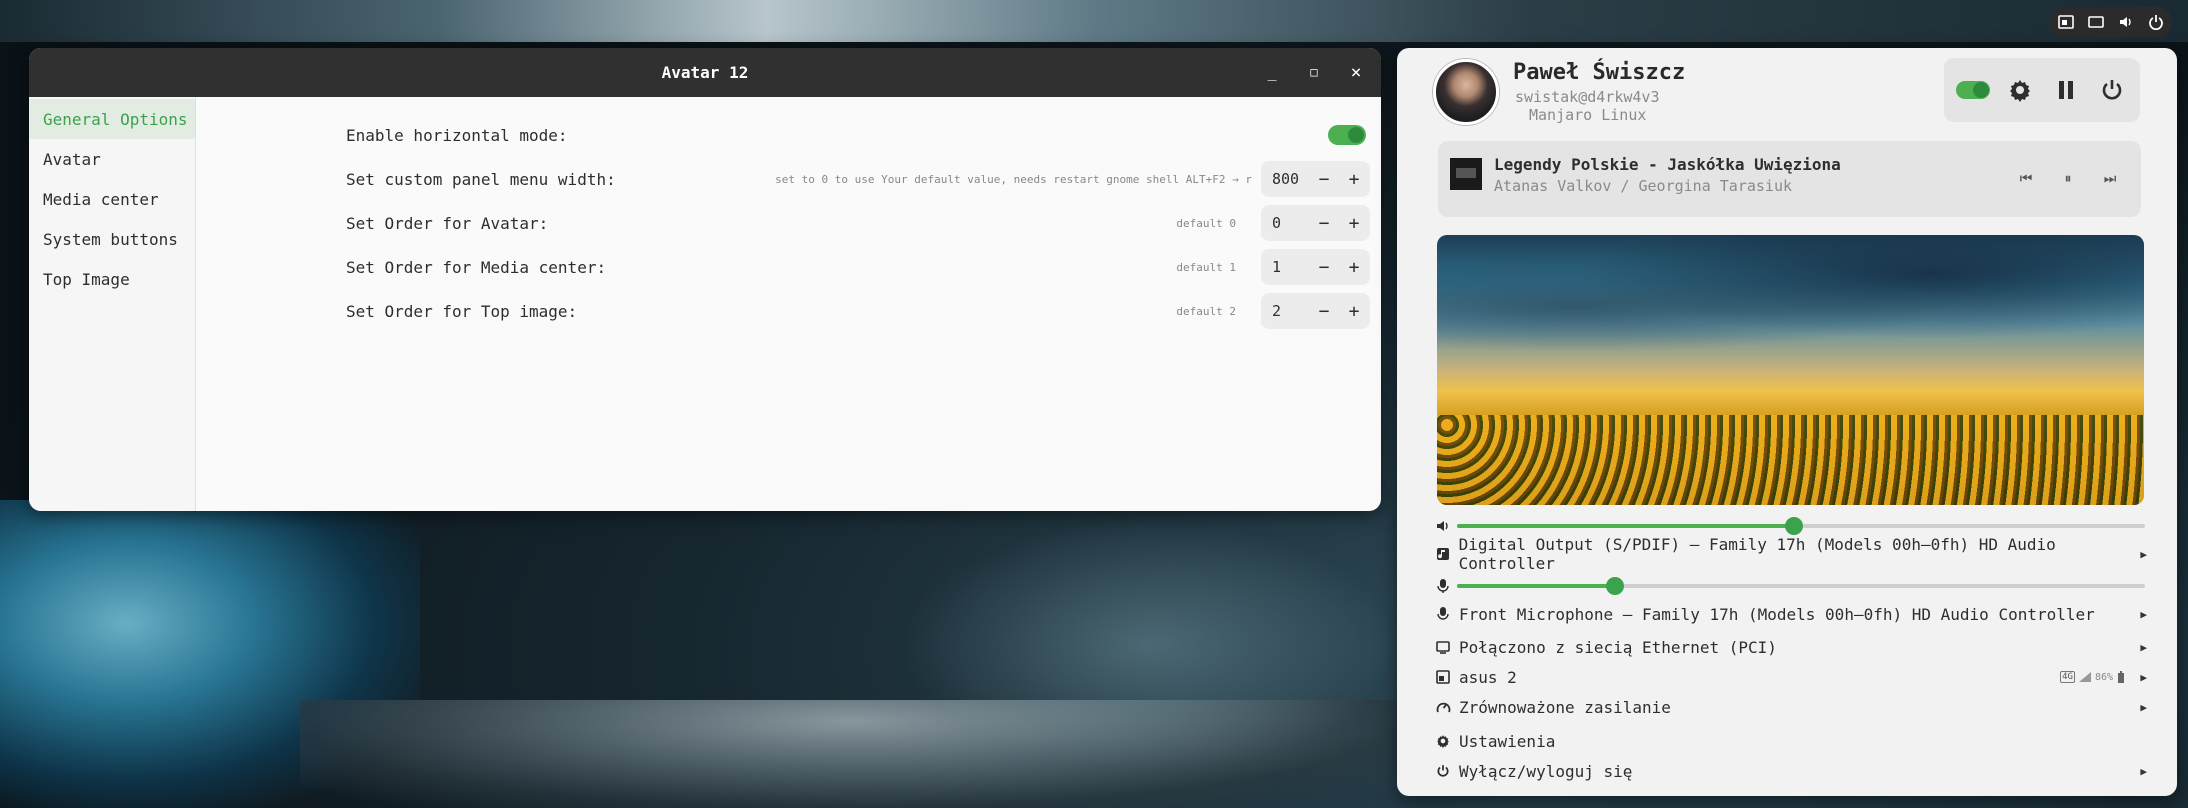 This screenshot has width=2188, height=808. I want to click on speaker-icon, so click(1443, 526).